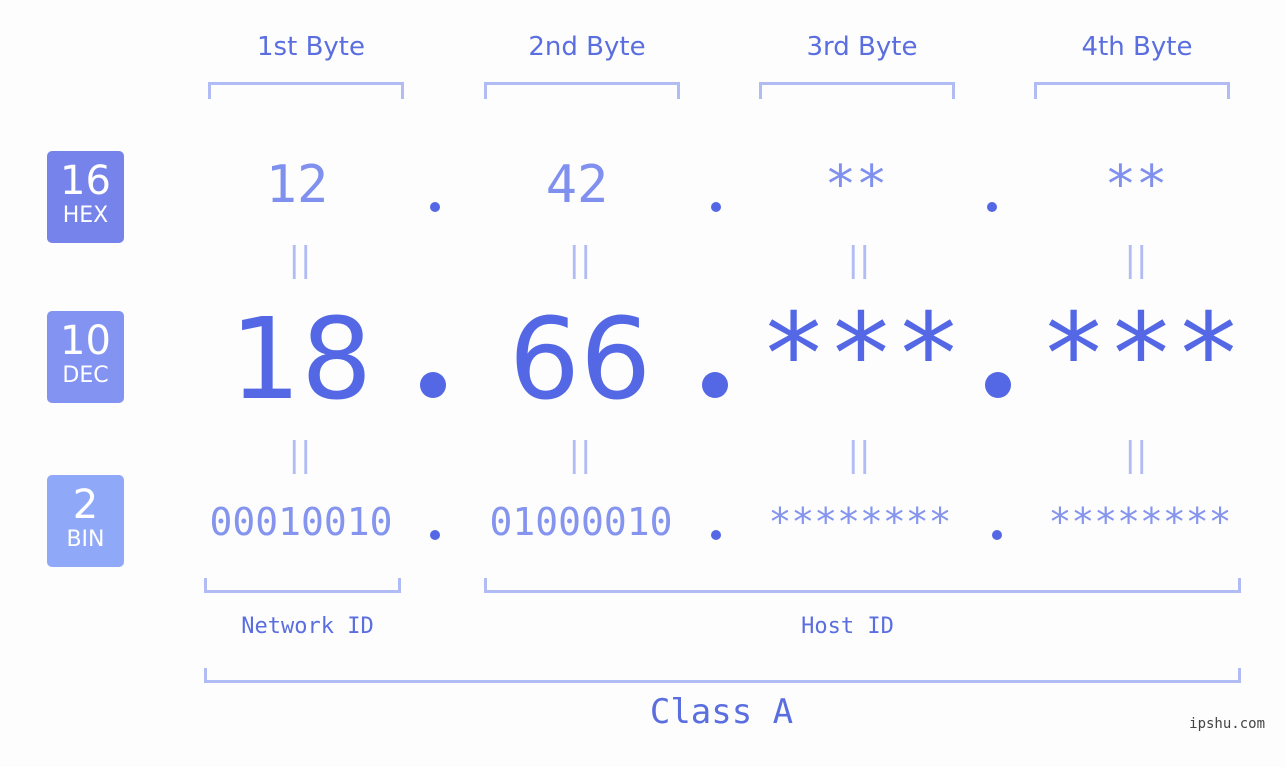  I want to click on bin-value-1: 00010010, so click(301, 522).